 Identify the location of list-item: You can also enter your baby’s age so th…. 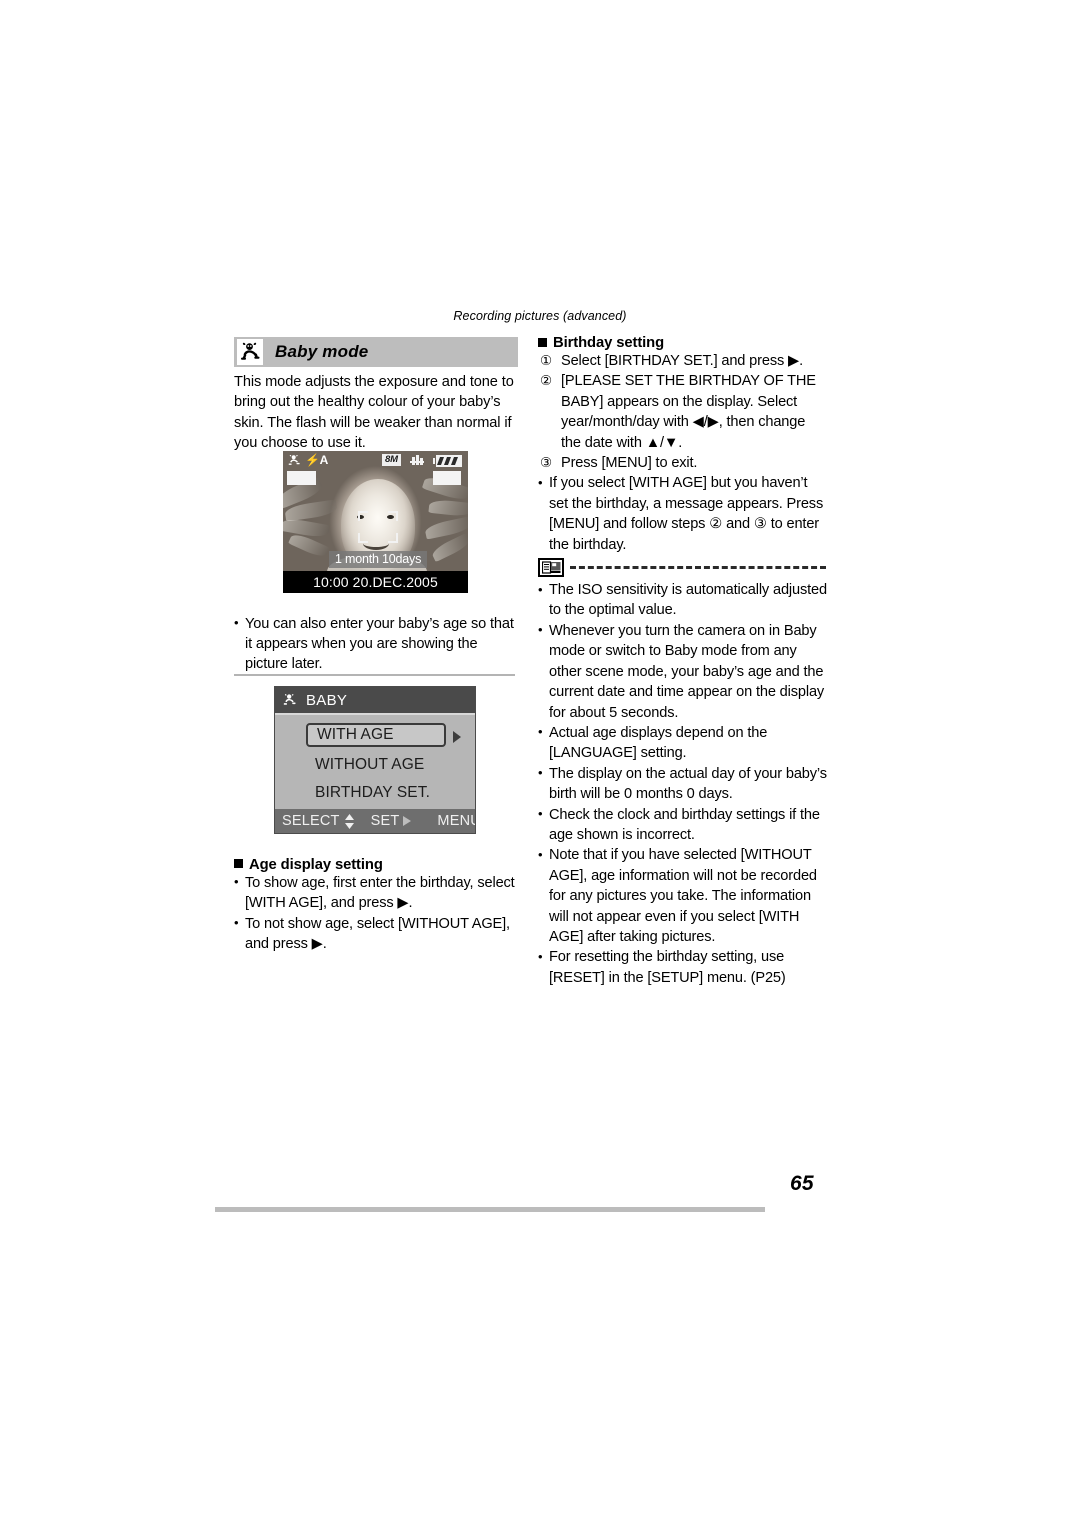
(376, 644).